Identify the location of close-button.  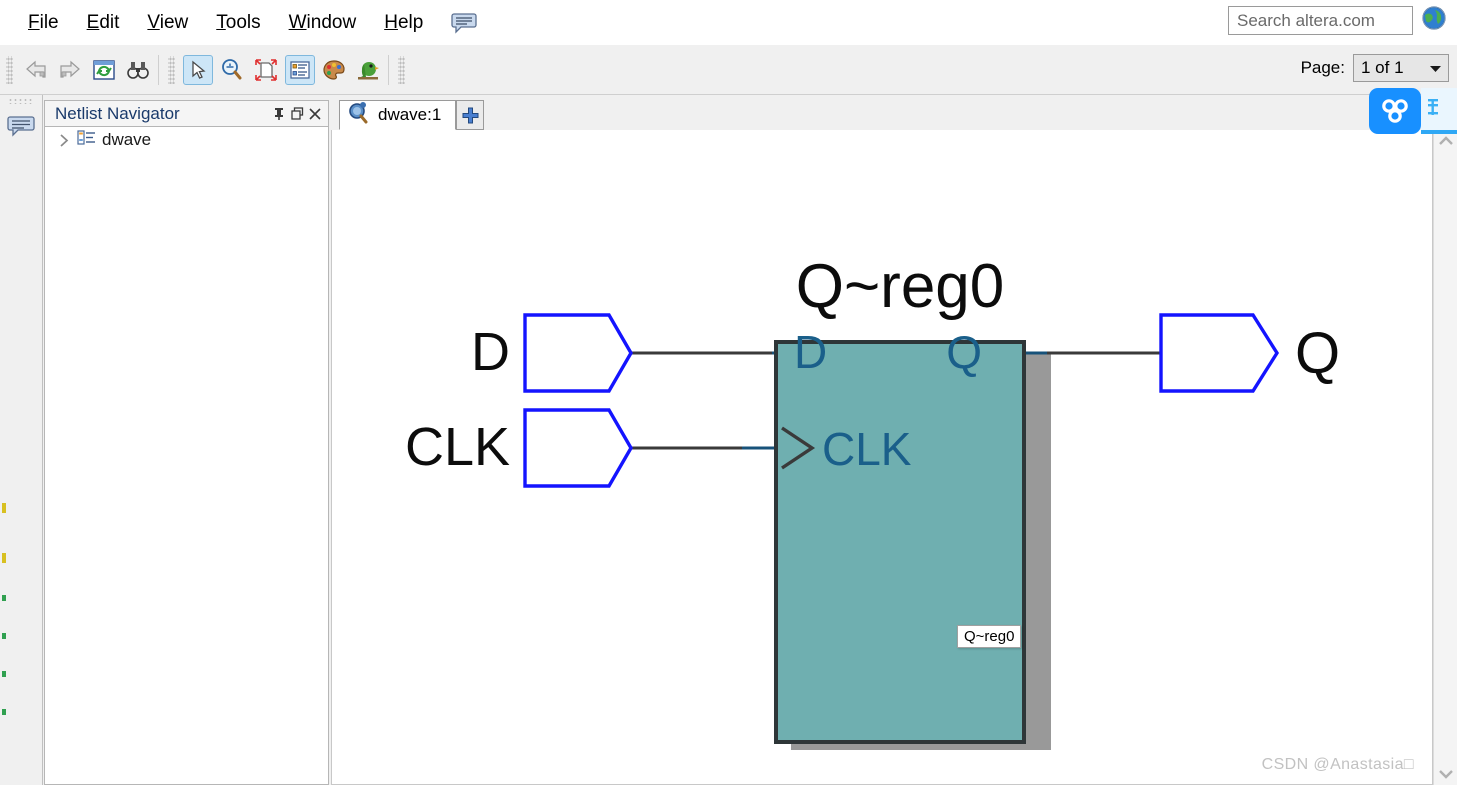
(315, 114).